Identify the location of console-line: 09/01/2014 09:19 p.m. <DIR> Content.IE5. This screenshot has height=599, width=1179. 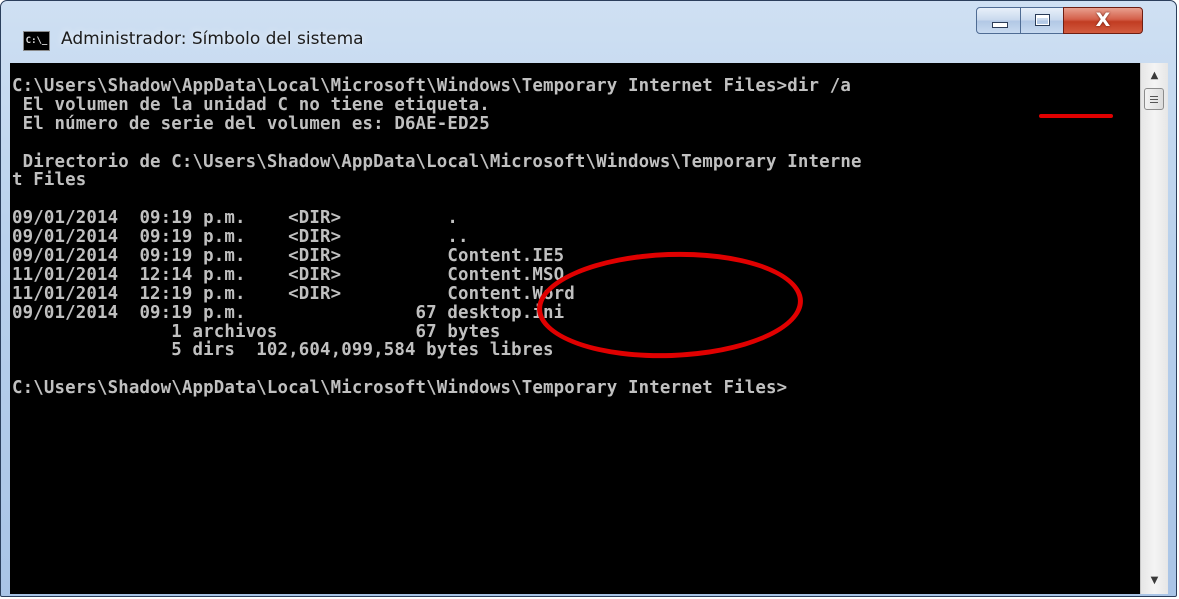
(288, 256).